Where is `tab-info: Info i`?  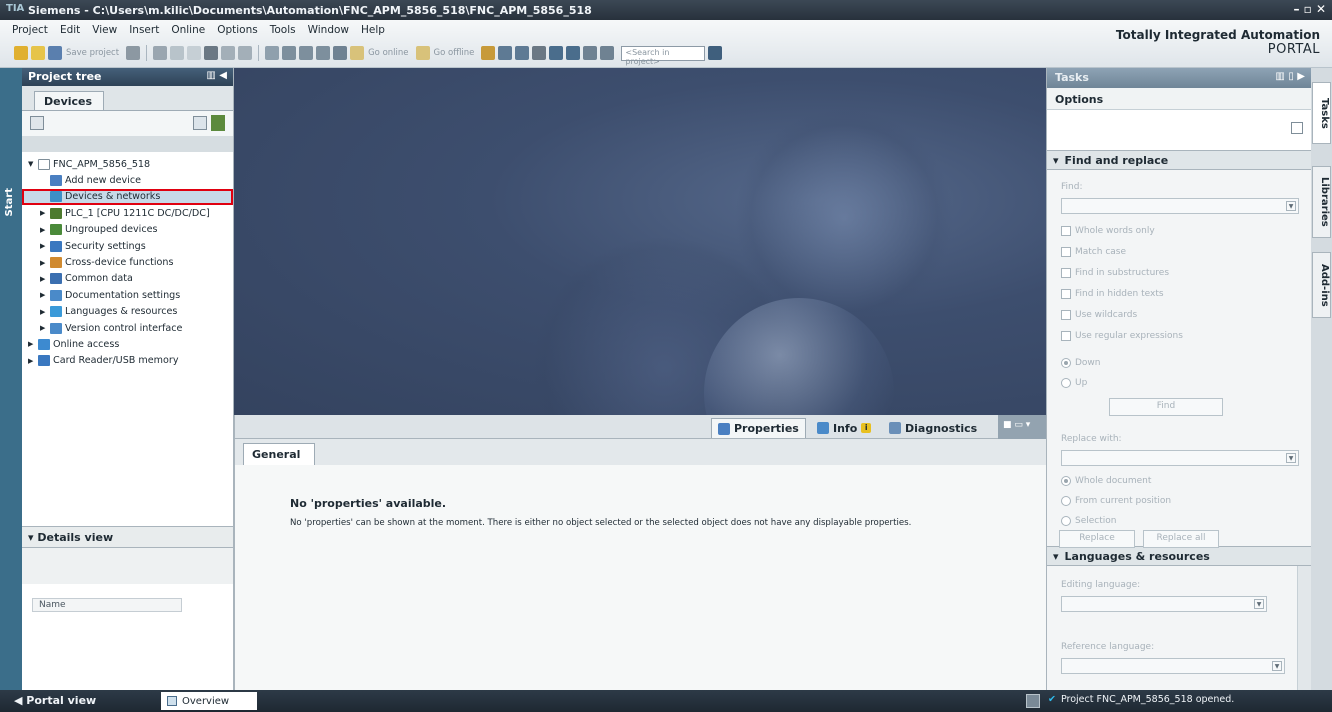 tab-info: Info i is located at coordinates (844, 428).